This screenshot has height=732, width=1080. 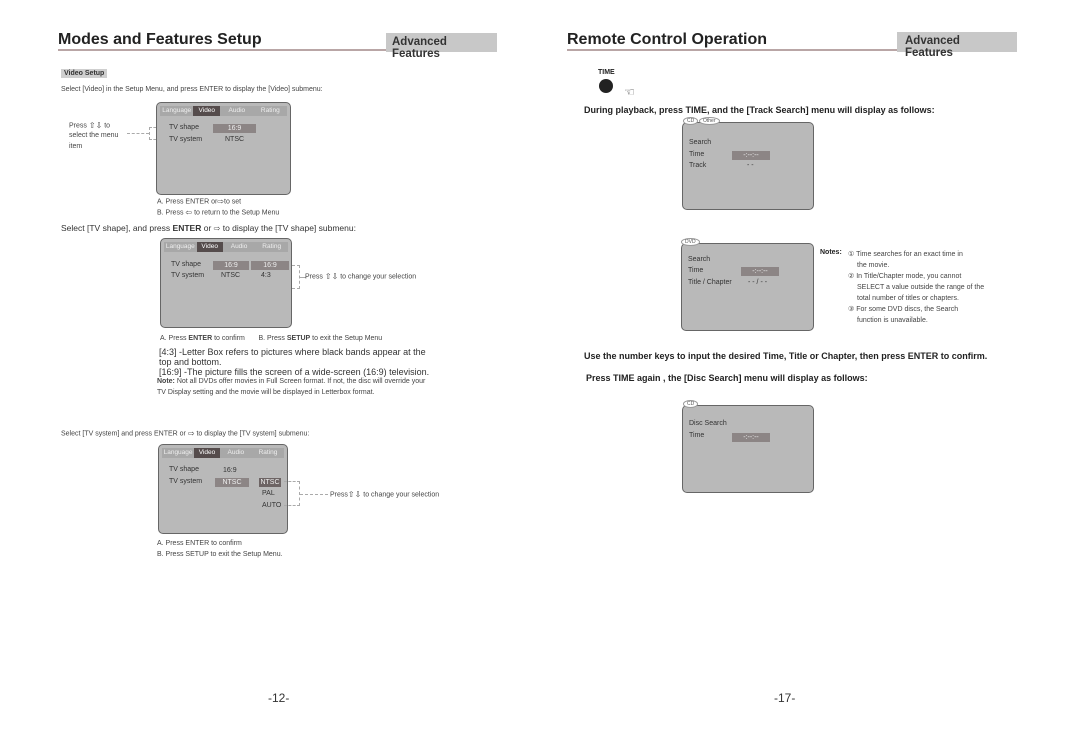 I want to click on track-input: - -, so click(x=750, y=165).